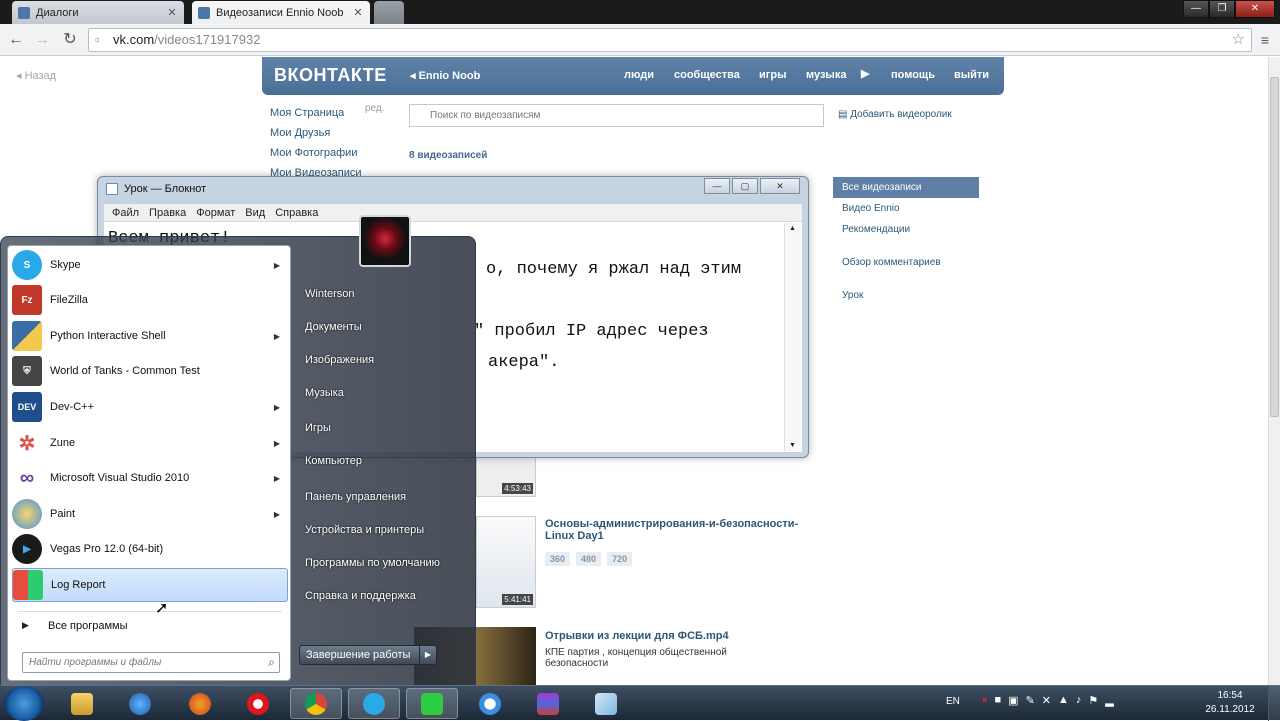  Describe the element at coordinates (150, 549) in the screenshot. I see `program-vegas-pro: ▶ Vegas Pro 12.0 (64-bit)` at that location.